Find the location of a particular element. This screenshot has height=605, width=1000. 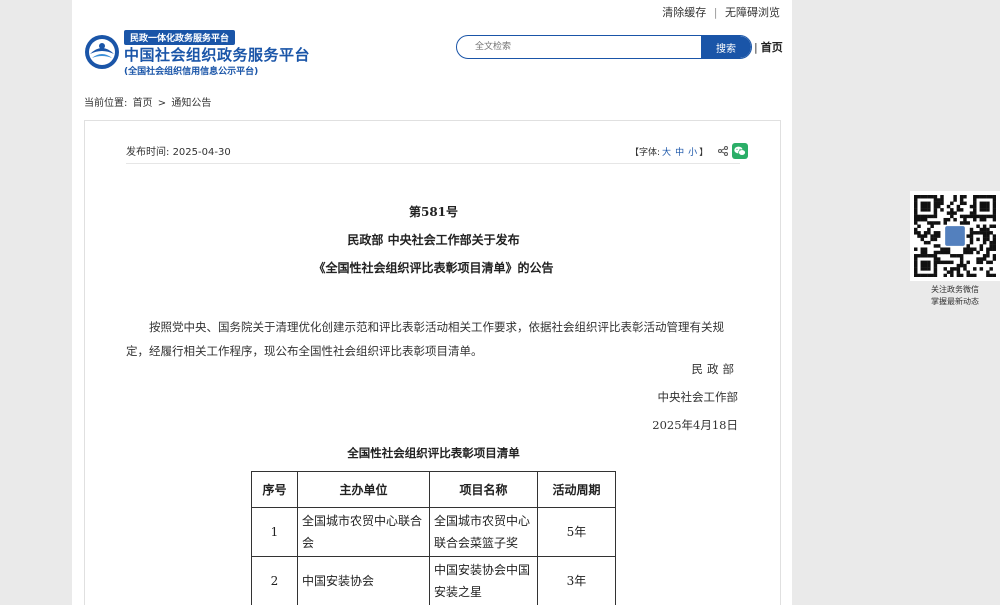

table-title: 全国性社会组织评比表彰项目清单 is located at coordinates (433, 453).